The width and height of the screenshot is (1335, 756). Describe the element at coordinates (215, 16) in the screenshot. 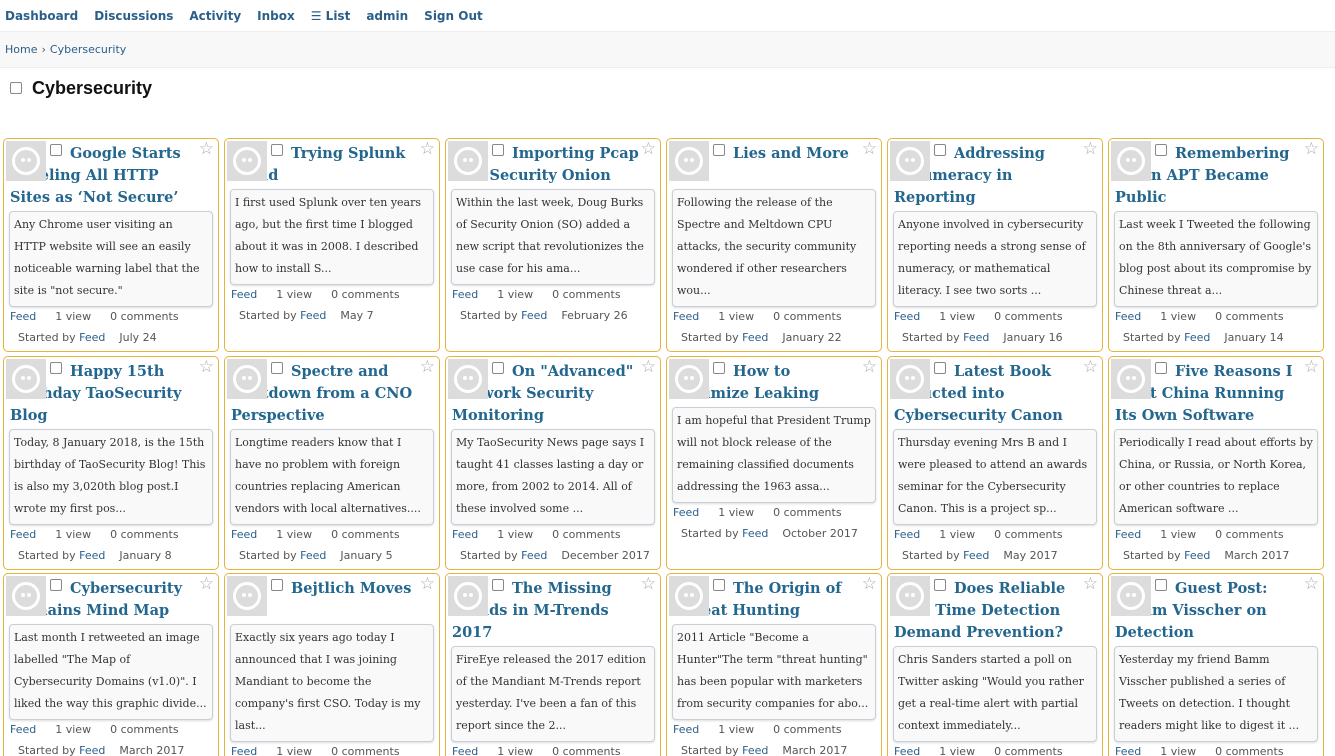

I see `nav-activity: Activity` at that location.